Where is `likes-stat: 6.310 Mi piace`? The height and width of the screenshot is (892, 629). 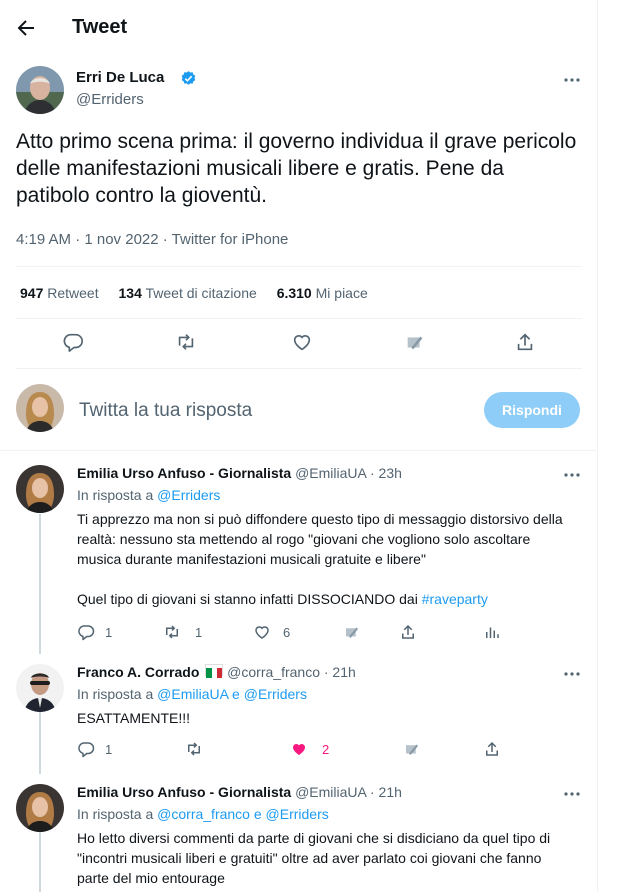 likes-stat: 6.310 Mi piace is located at coordinates (322, 293).